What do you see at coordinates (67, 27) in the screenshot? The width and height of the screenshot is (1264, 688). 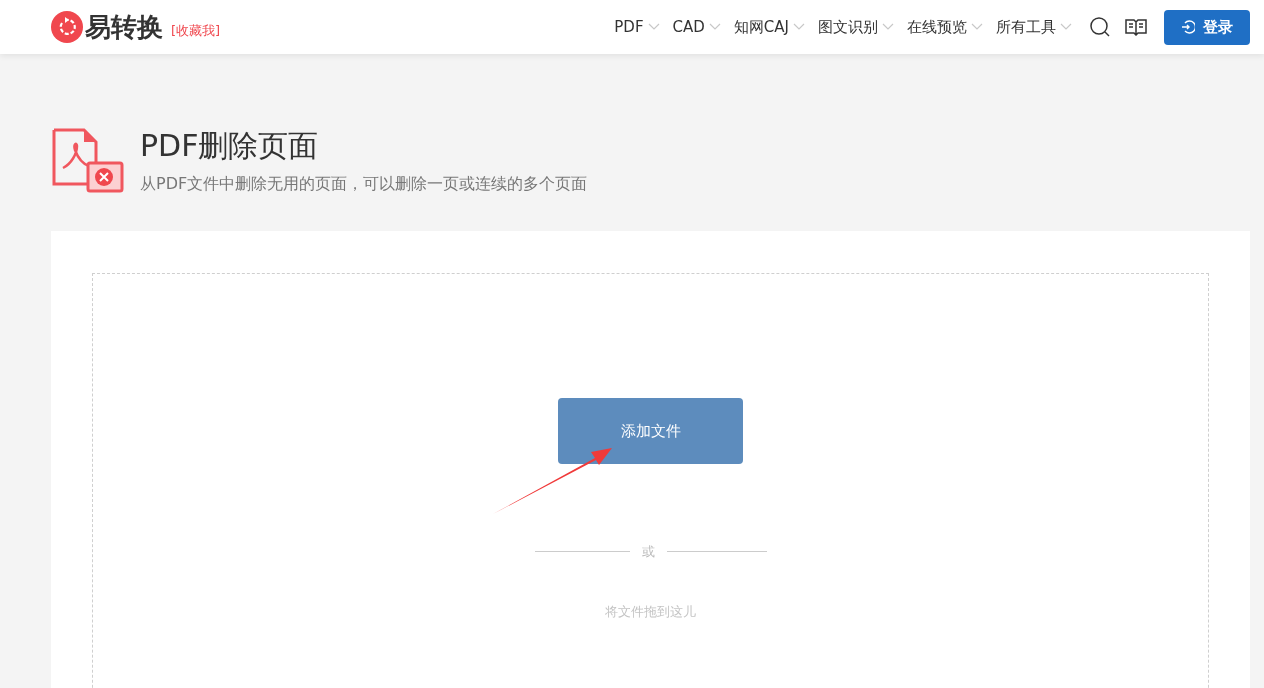 I see `logo-icon` at bounding box center [67, 27].